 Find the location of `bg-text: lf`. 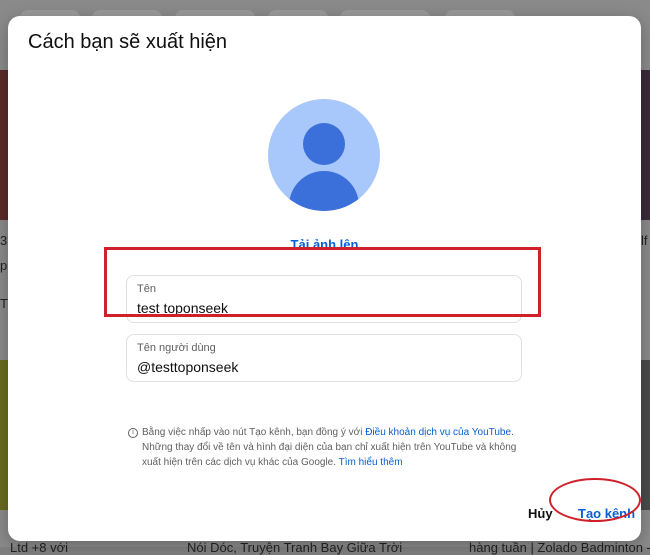

bg-text: lf is located at coordinates (644, 240).